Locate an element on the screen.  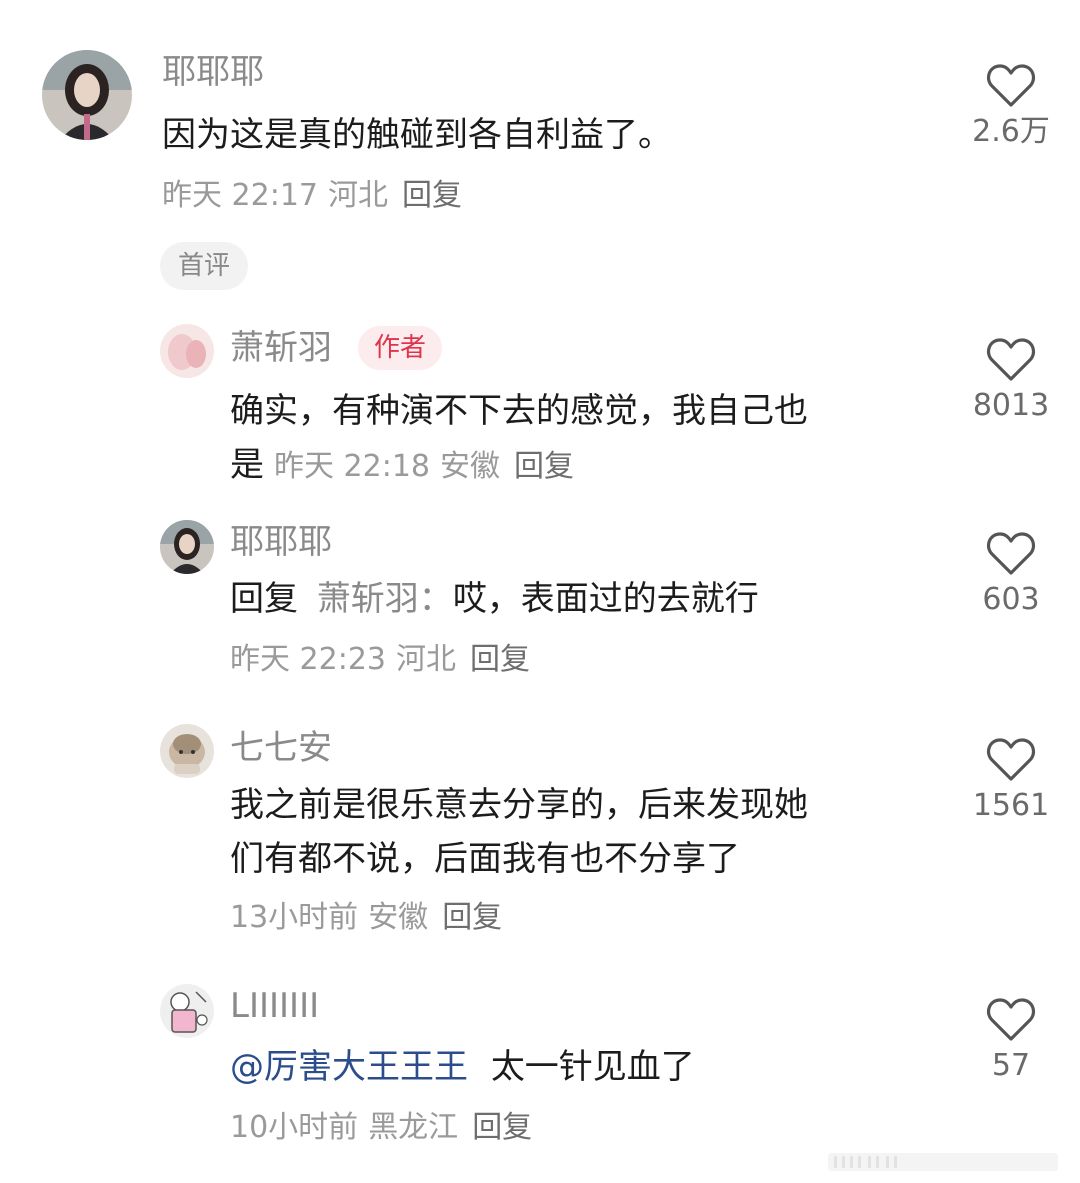
like-button: 57 is located at coordinates (1011, 1040).